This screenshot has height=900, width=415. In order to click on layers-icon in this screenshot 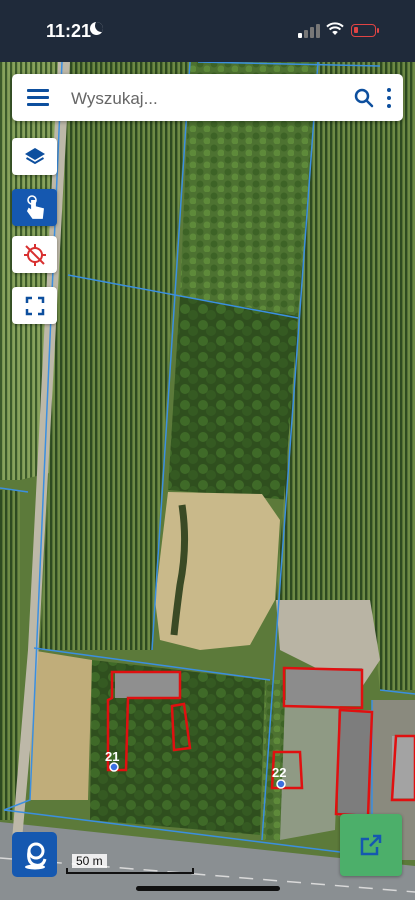, I will do `click(34, 155)`.